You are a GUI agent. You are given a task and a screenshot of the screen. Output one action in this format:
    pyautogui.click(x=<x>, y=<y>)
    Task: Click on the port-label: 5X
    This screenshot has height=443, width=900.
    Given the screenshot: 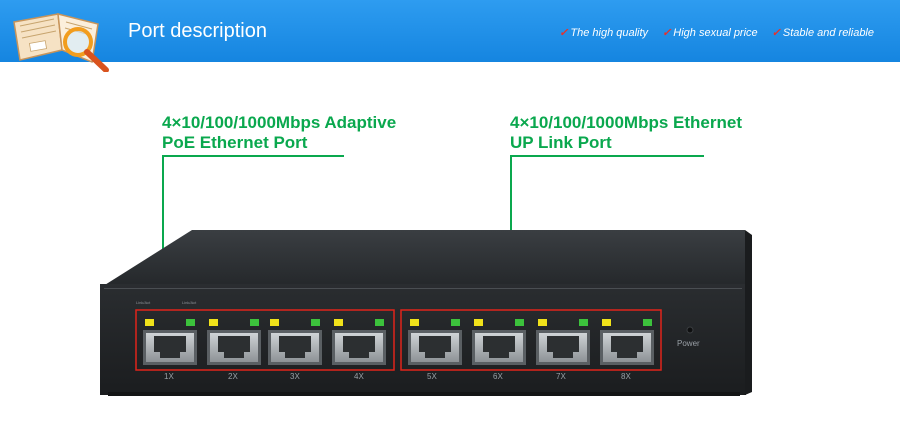 What is the action you would take?
    pyautogui.click(x=432, y=376)
    